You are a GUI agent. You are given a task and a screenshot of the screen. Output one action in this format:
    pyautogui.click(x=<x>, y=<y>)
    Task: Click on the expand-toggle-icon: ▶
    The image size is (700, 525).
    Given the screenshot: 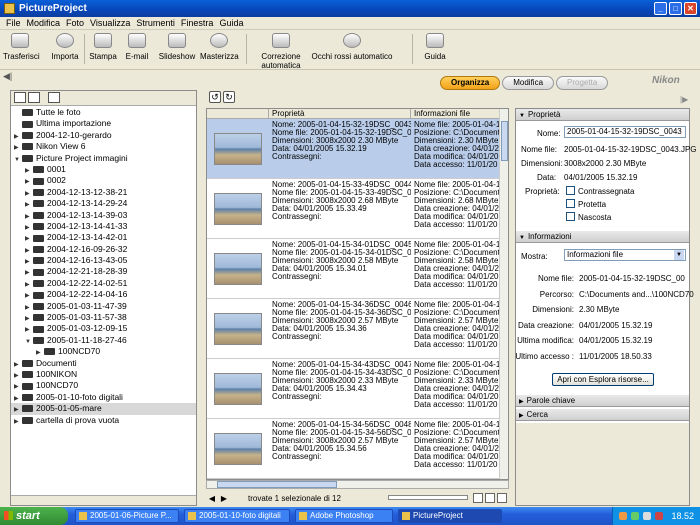 What is the action you would take?
    pyautogui.click(x=18, y=422)
    